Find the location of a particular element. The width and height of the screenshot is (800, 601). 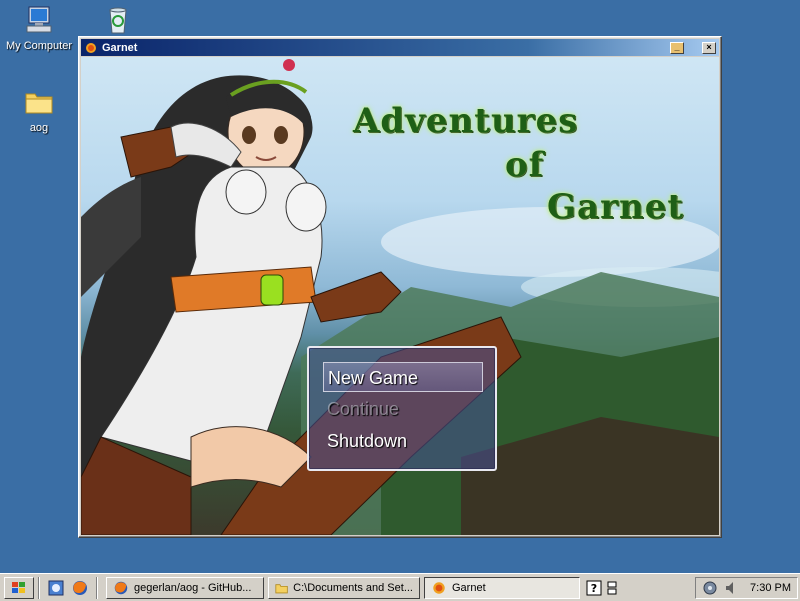

taskbar-clock: 7:30 PM is located at coordinates (770, 588).